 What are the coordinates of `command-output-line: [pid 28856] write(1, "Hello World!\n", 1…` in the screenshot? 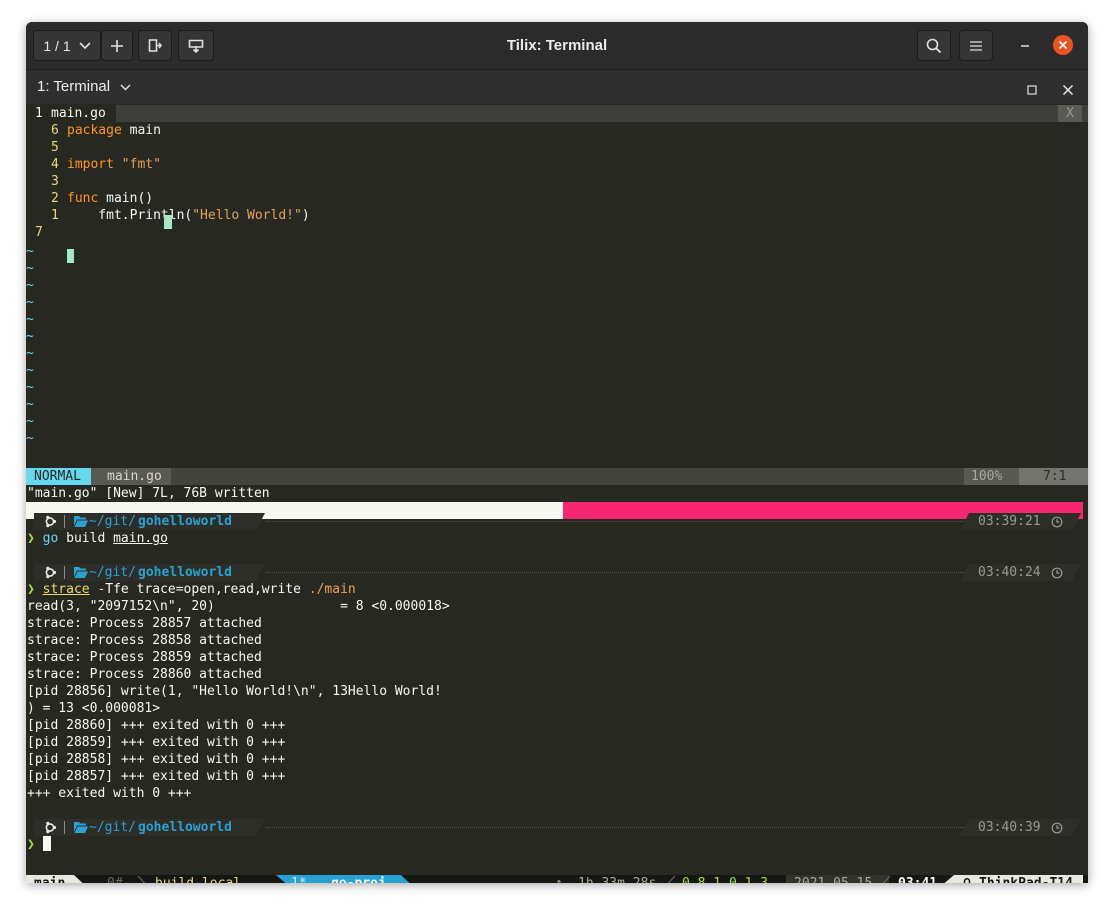 It's located at (234, 691).